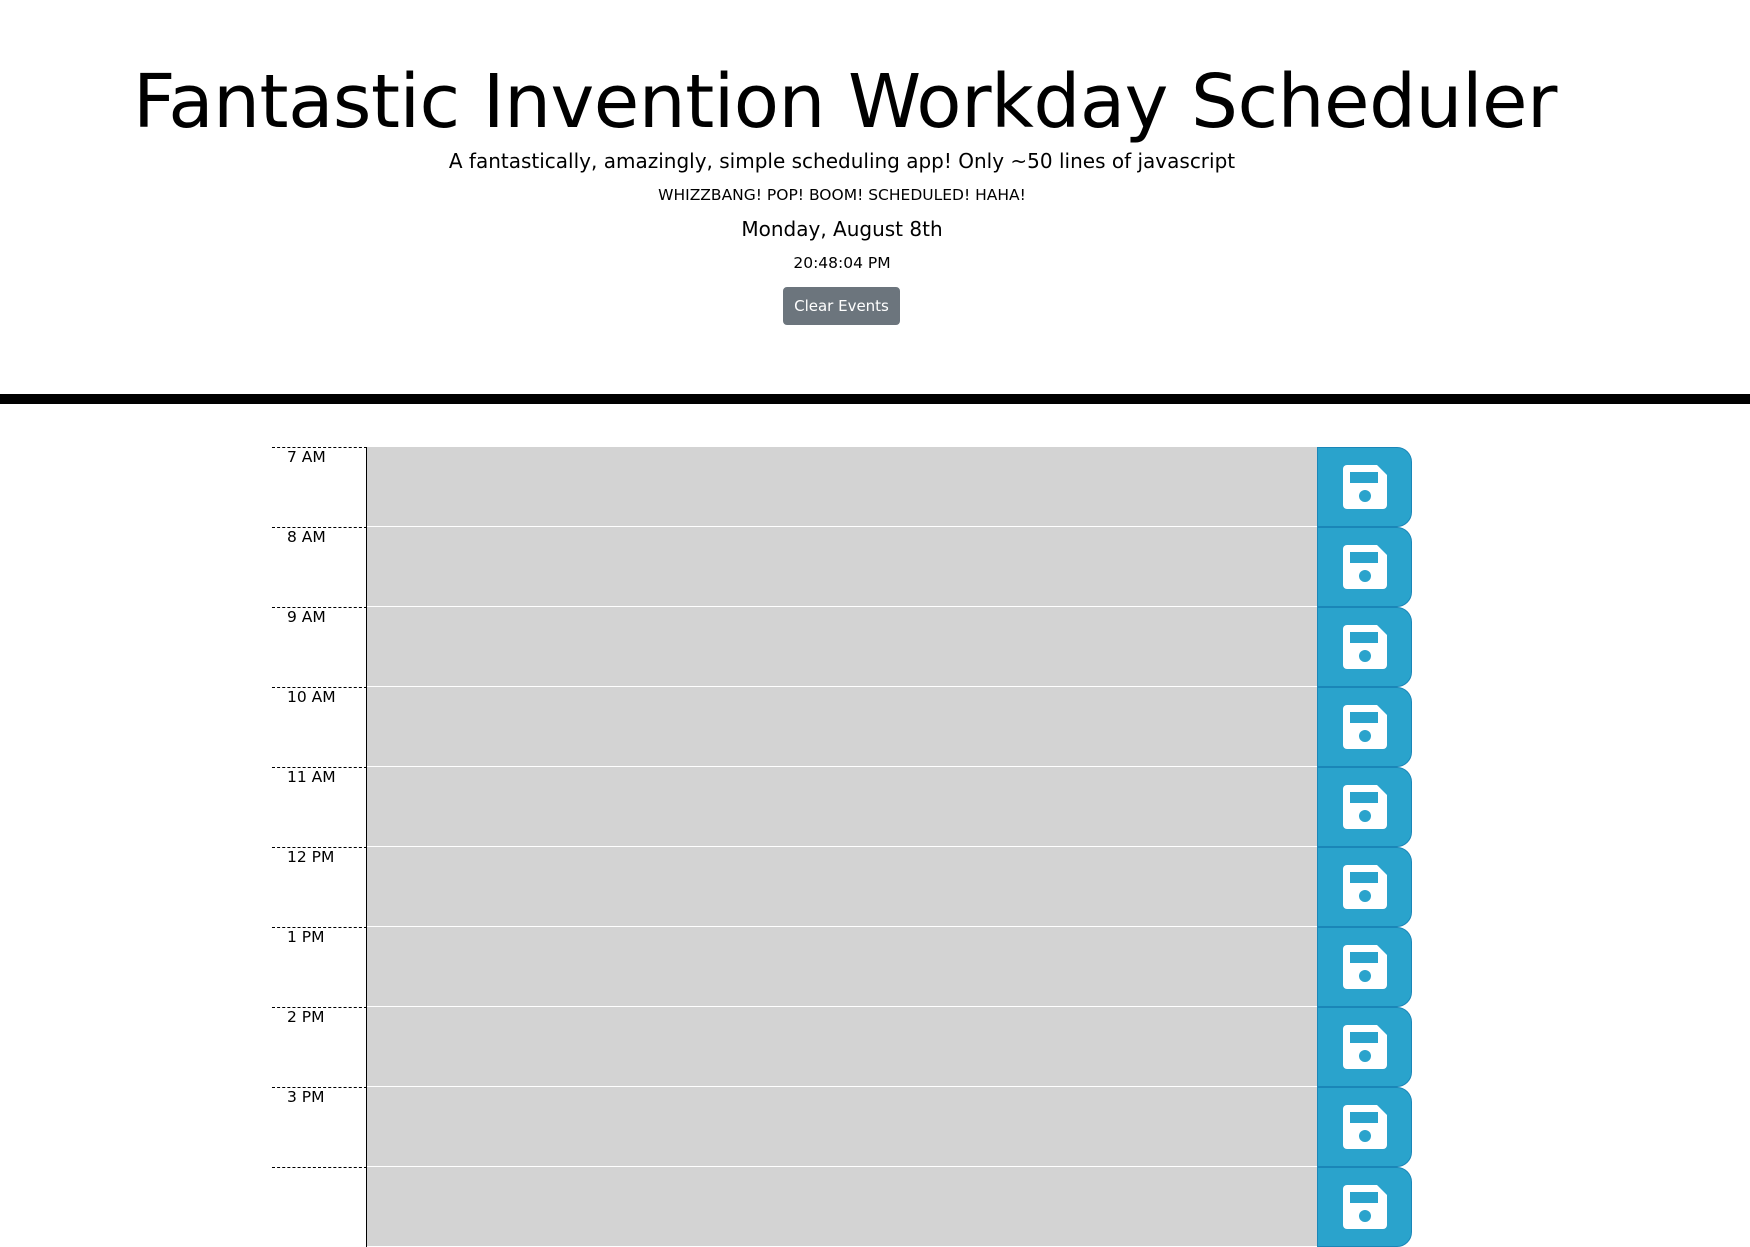  I want to click on hour-label: 8 AM, so click(319, 567).